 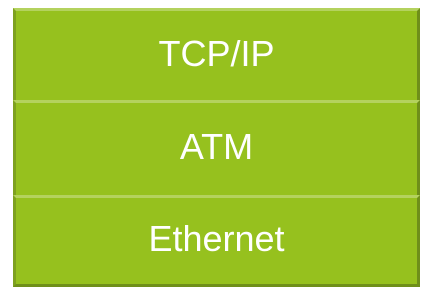 I want to click on layer-label-atm: ATM, so click(x=216, y=146).